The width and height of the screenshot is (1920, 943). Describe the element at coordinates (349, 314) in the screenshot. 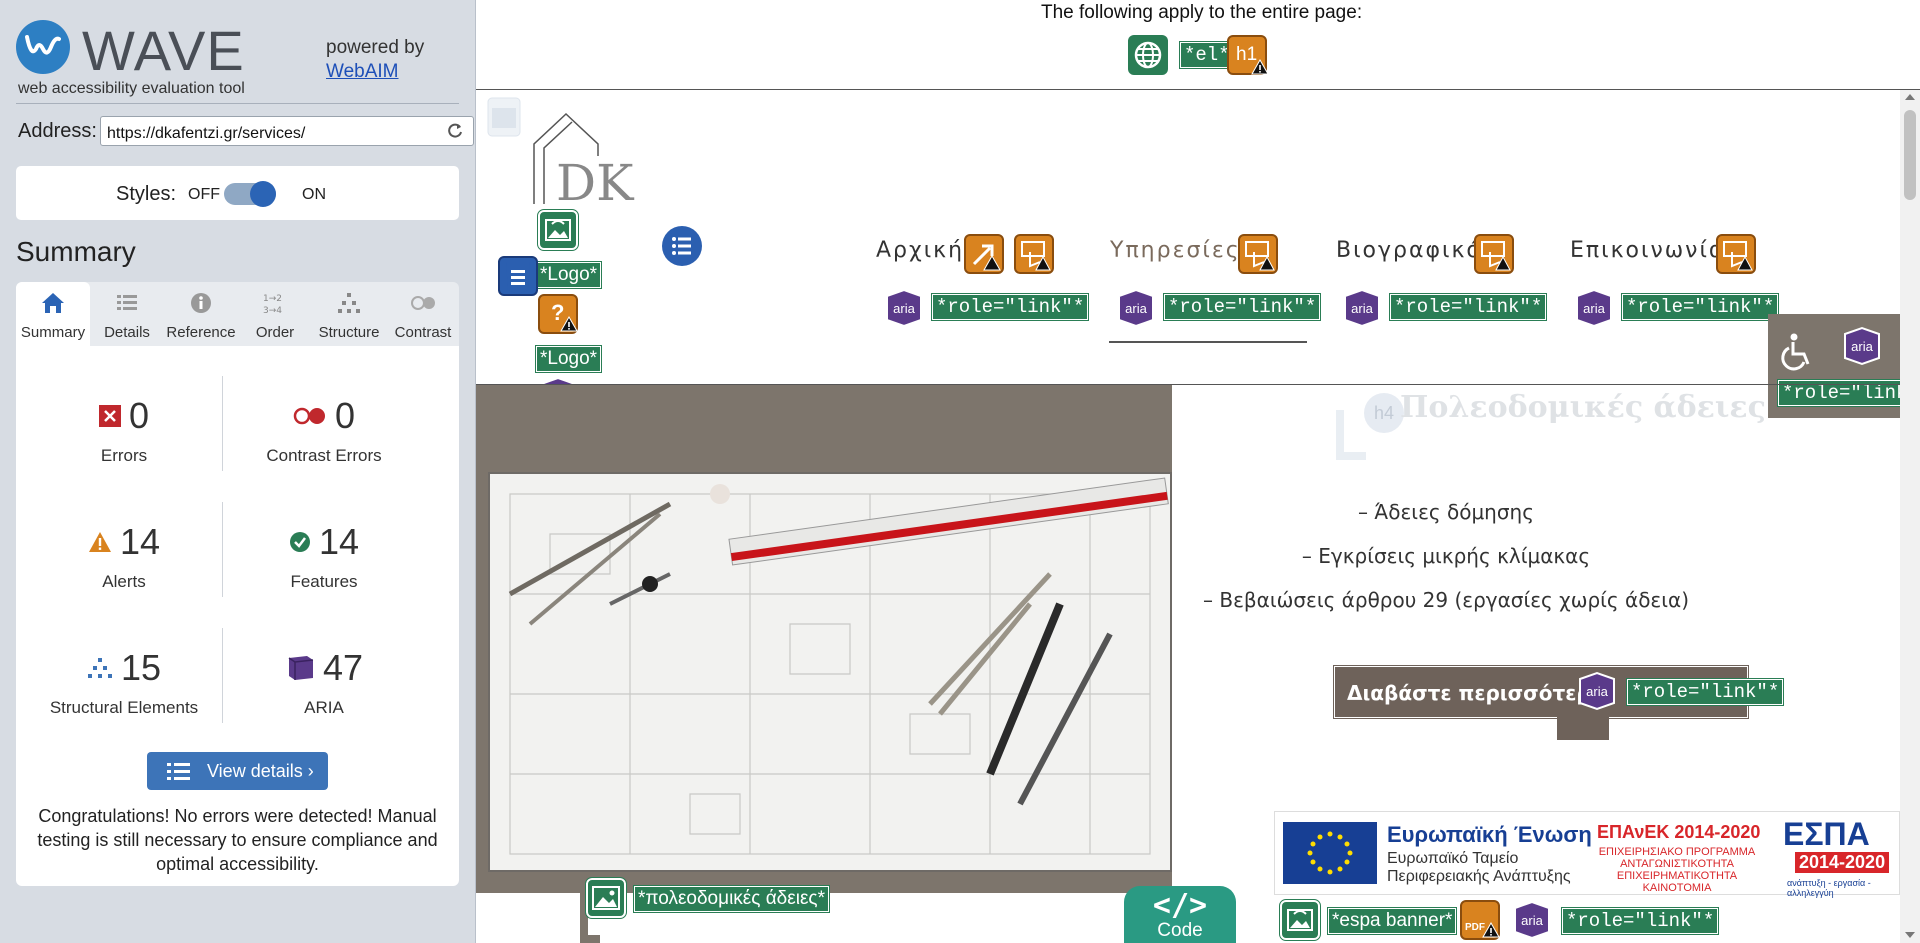

I see `tab-structure: Structure` at that location.